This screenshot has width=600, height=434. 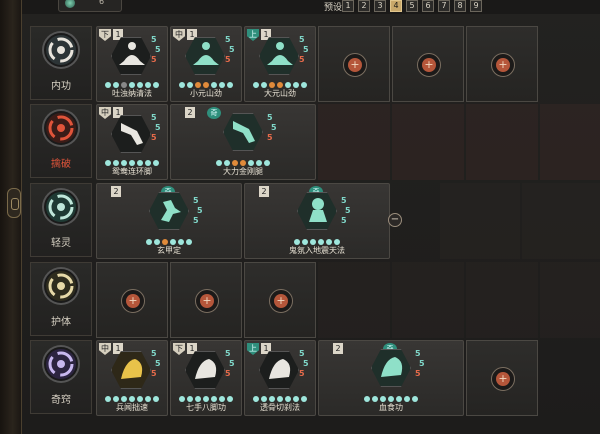 I want to click on remove-slot-button: −, so click(x=395, y=220).